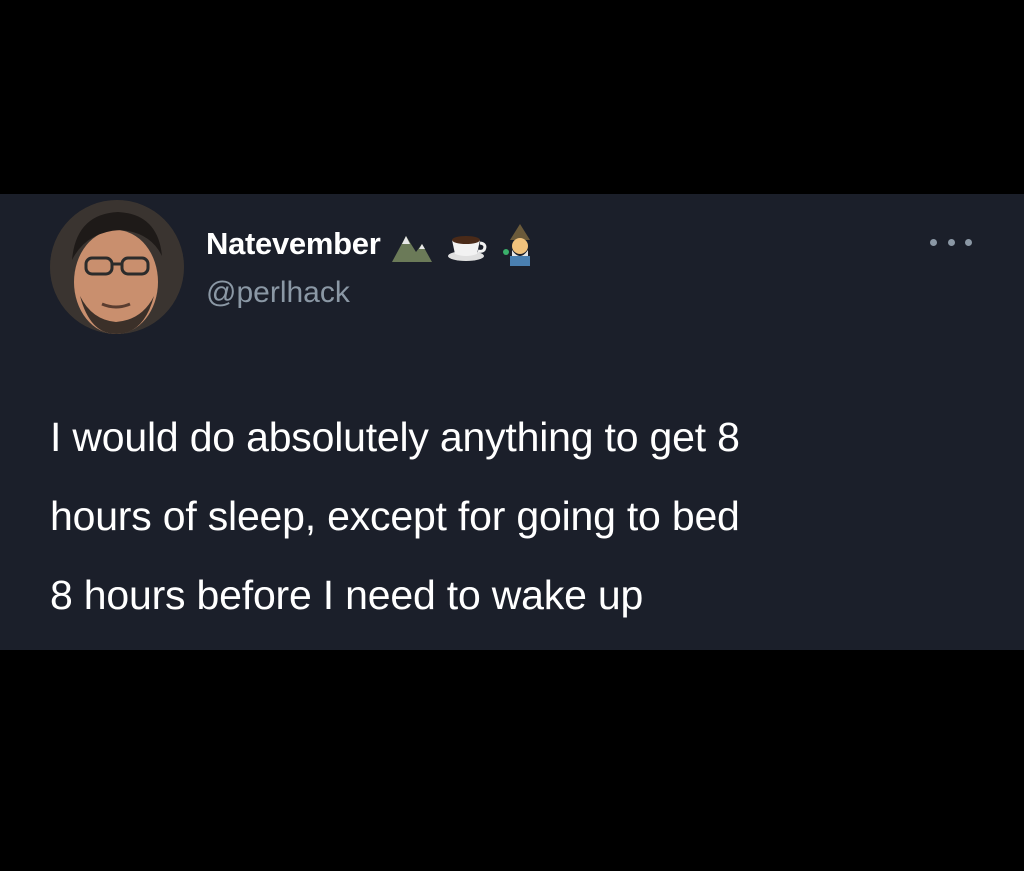  Describe the element at coordinates (412, 244) in the screenshot. I see `mountain-icon` at that location.